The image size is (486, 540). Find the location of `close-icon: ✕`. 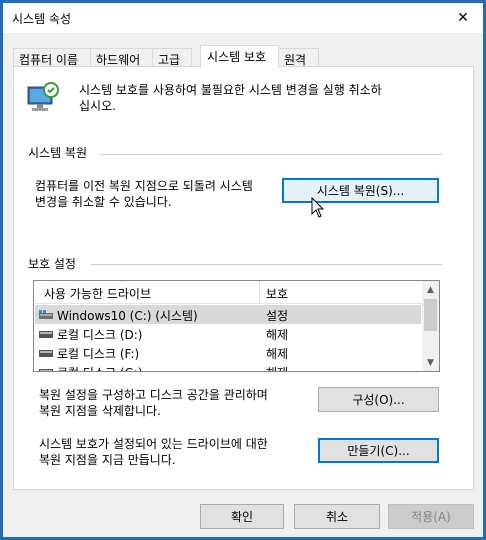

close-icon: ✕ is located at coordinates (463, 18).